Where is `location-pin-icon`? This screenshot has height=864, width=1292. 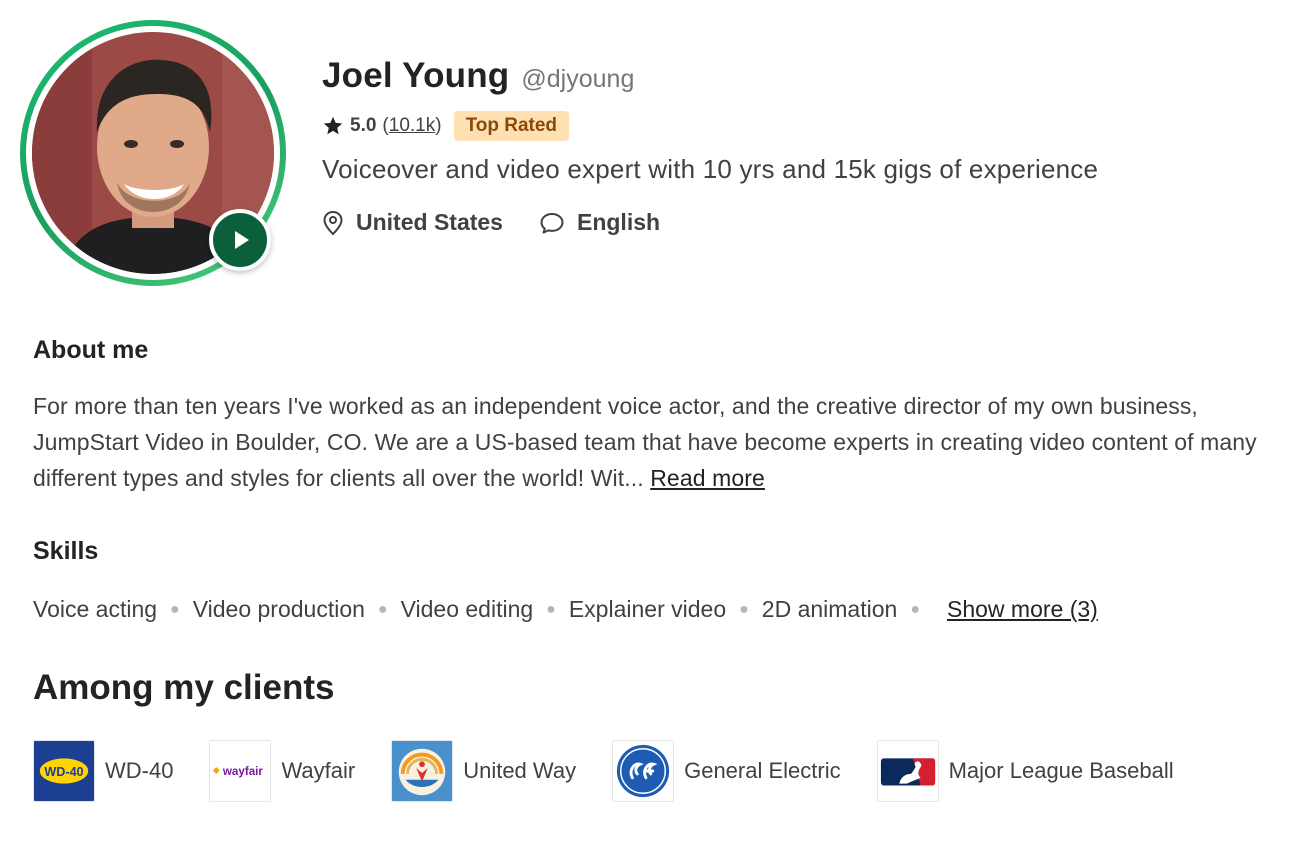 location-pin-icon is located at coordinates (333, 222).